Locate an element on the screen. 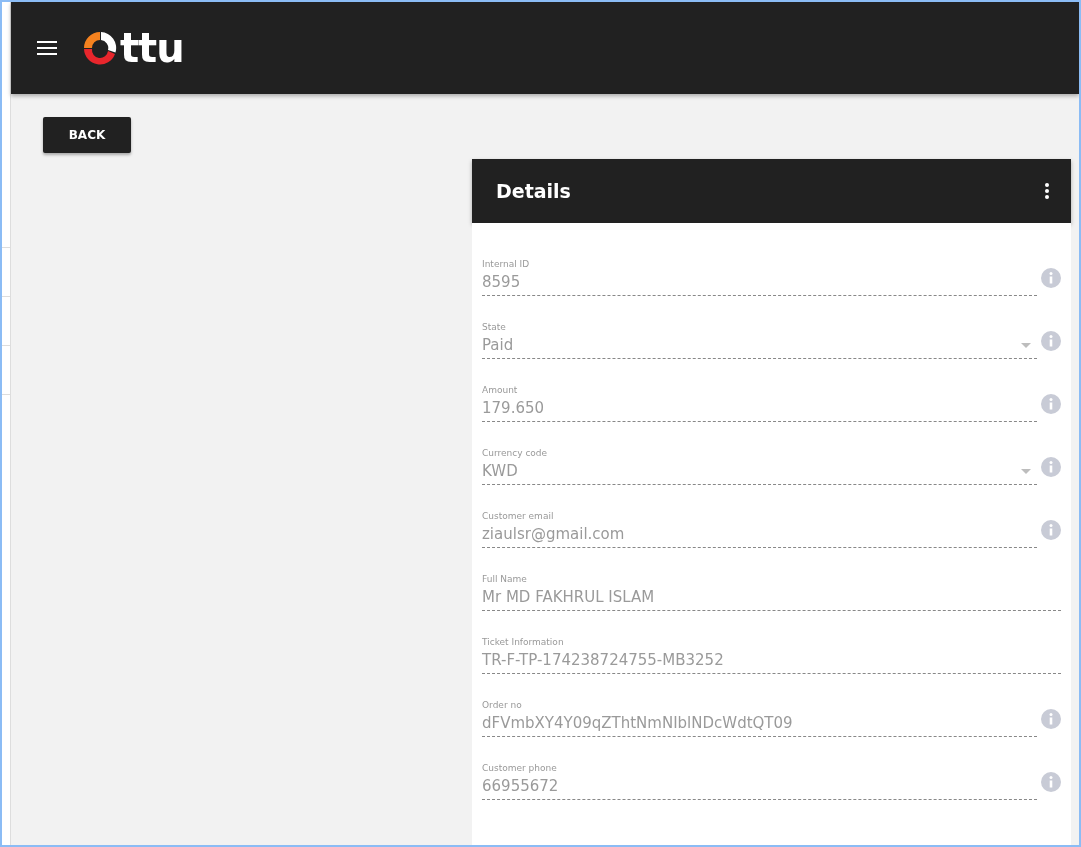 The height and width of the screenshot is (847, 1081). field-value: 66955672 is located at coordinates (520, 786).